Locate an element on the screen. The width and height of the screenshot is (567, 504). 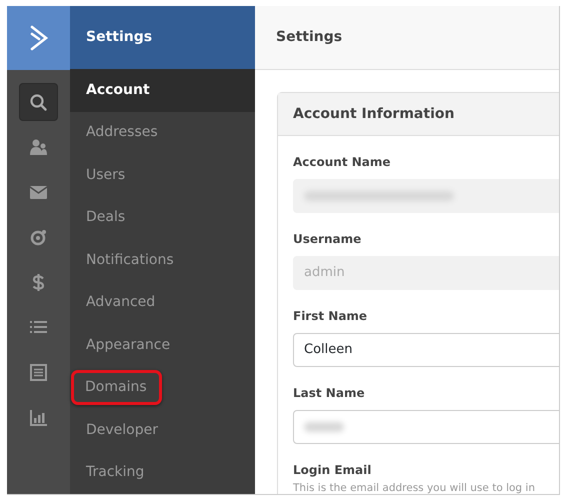
help-text: This is the email address you will use to log in is located at coordinates (414, 487).